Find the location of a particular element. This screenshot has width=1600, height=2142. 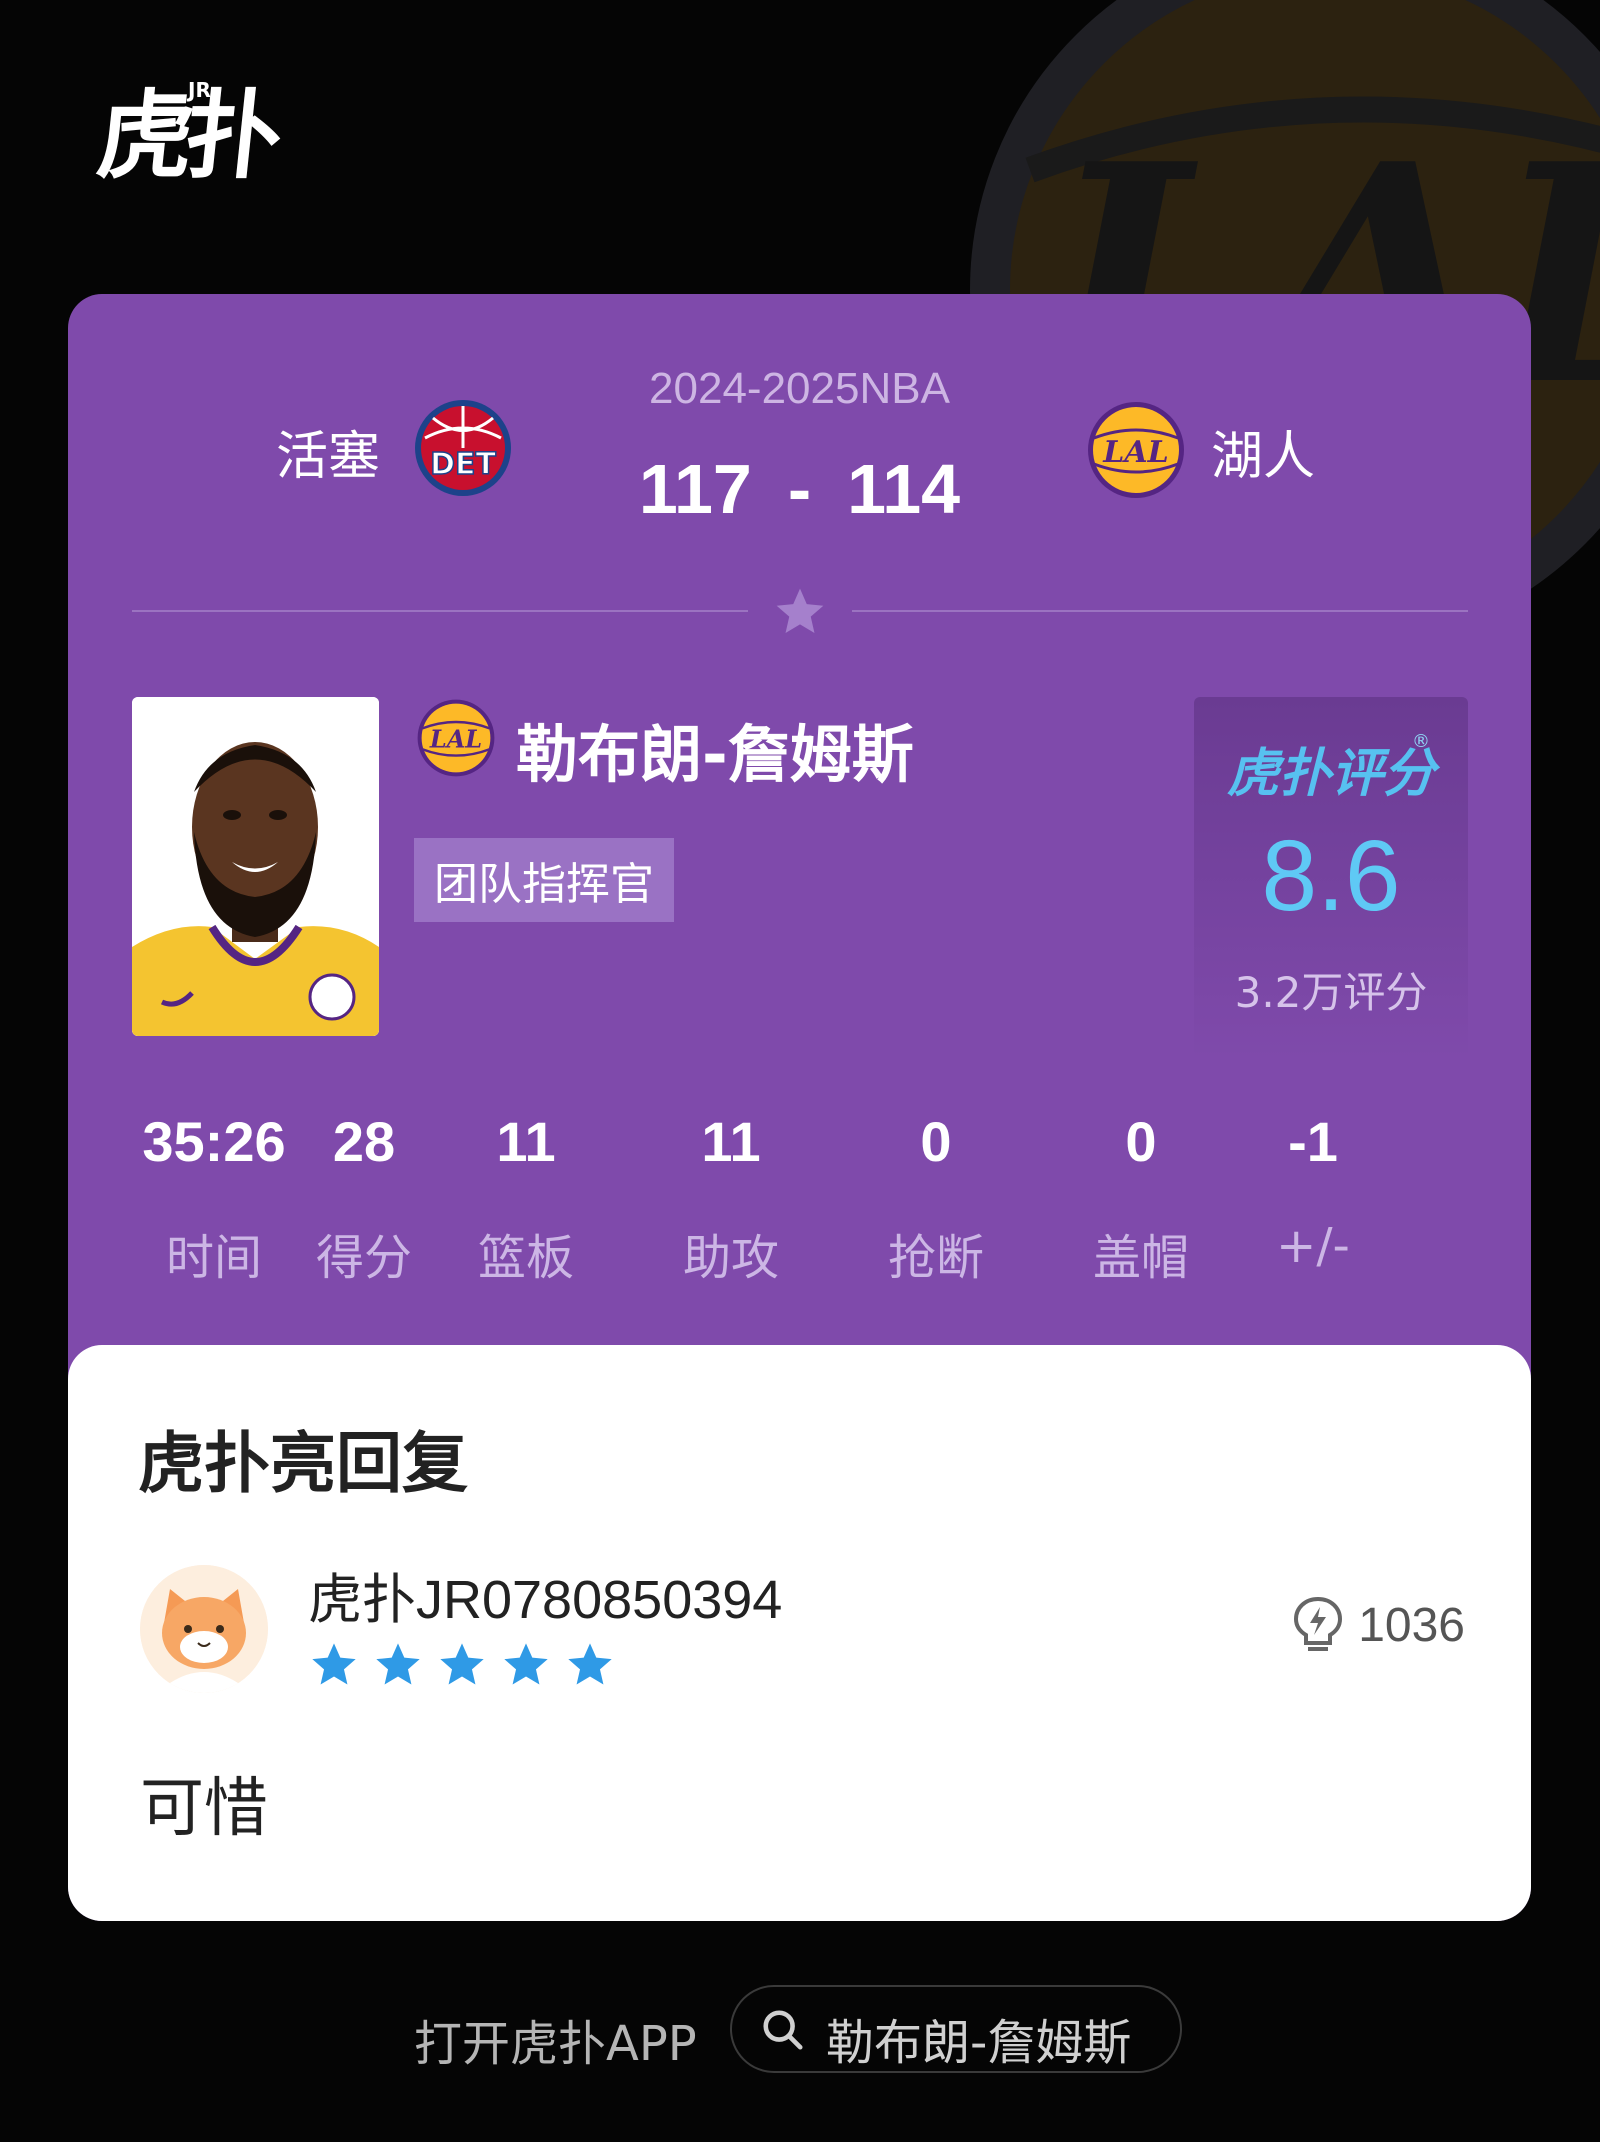

user-level-stars is located at coordinates (468, 1667).